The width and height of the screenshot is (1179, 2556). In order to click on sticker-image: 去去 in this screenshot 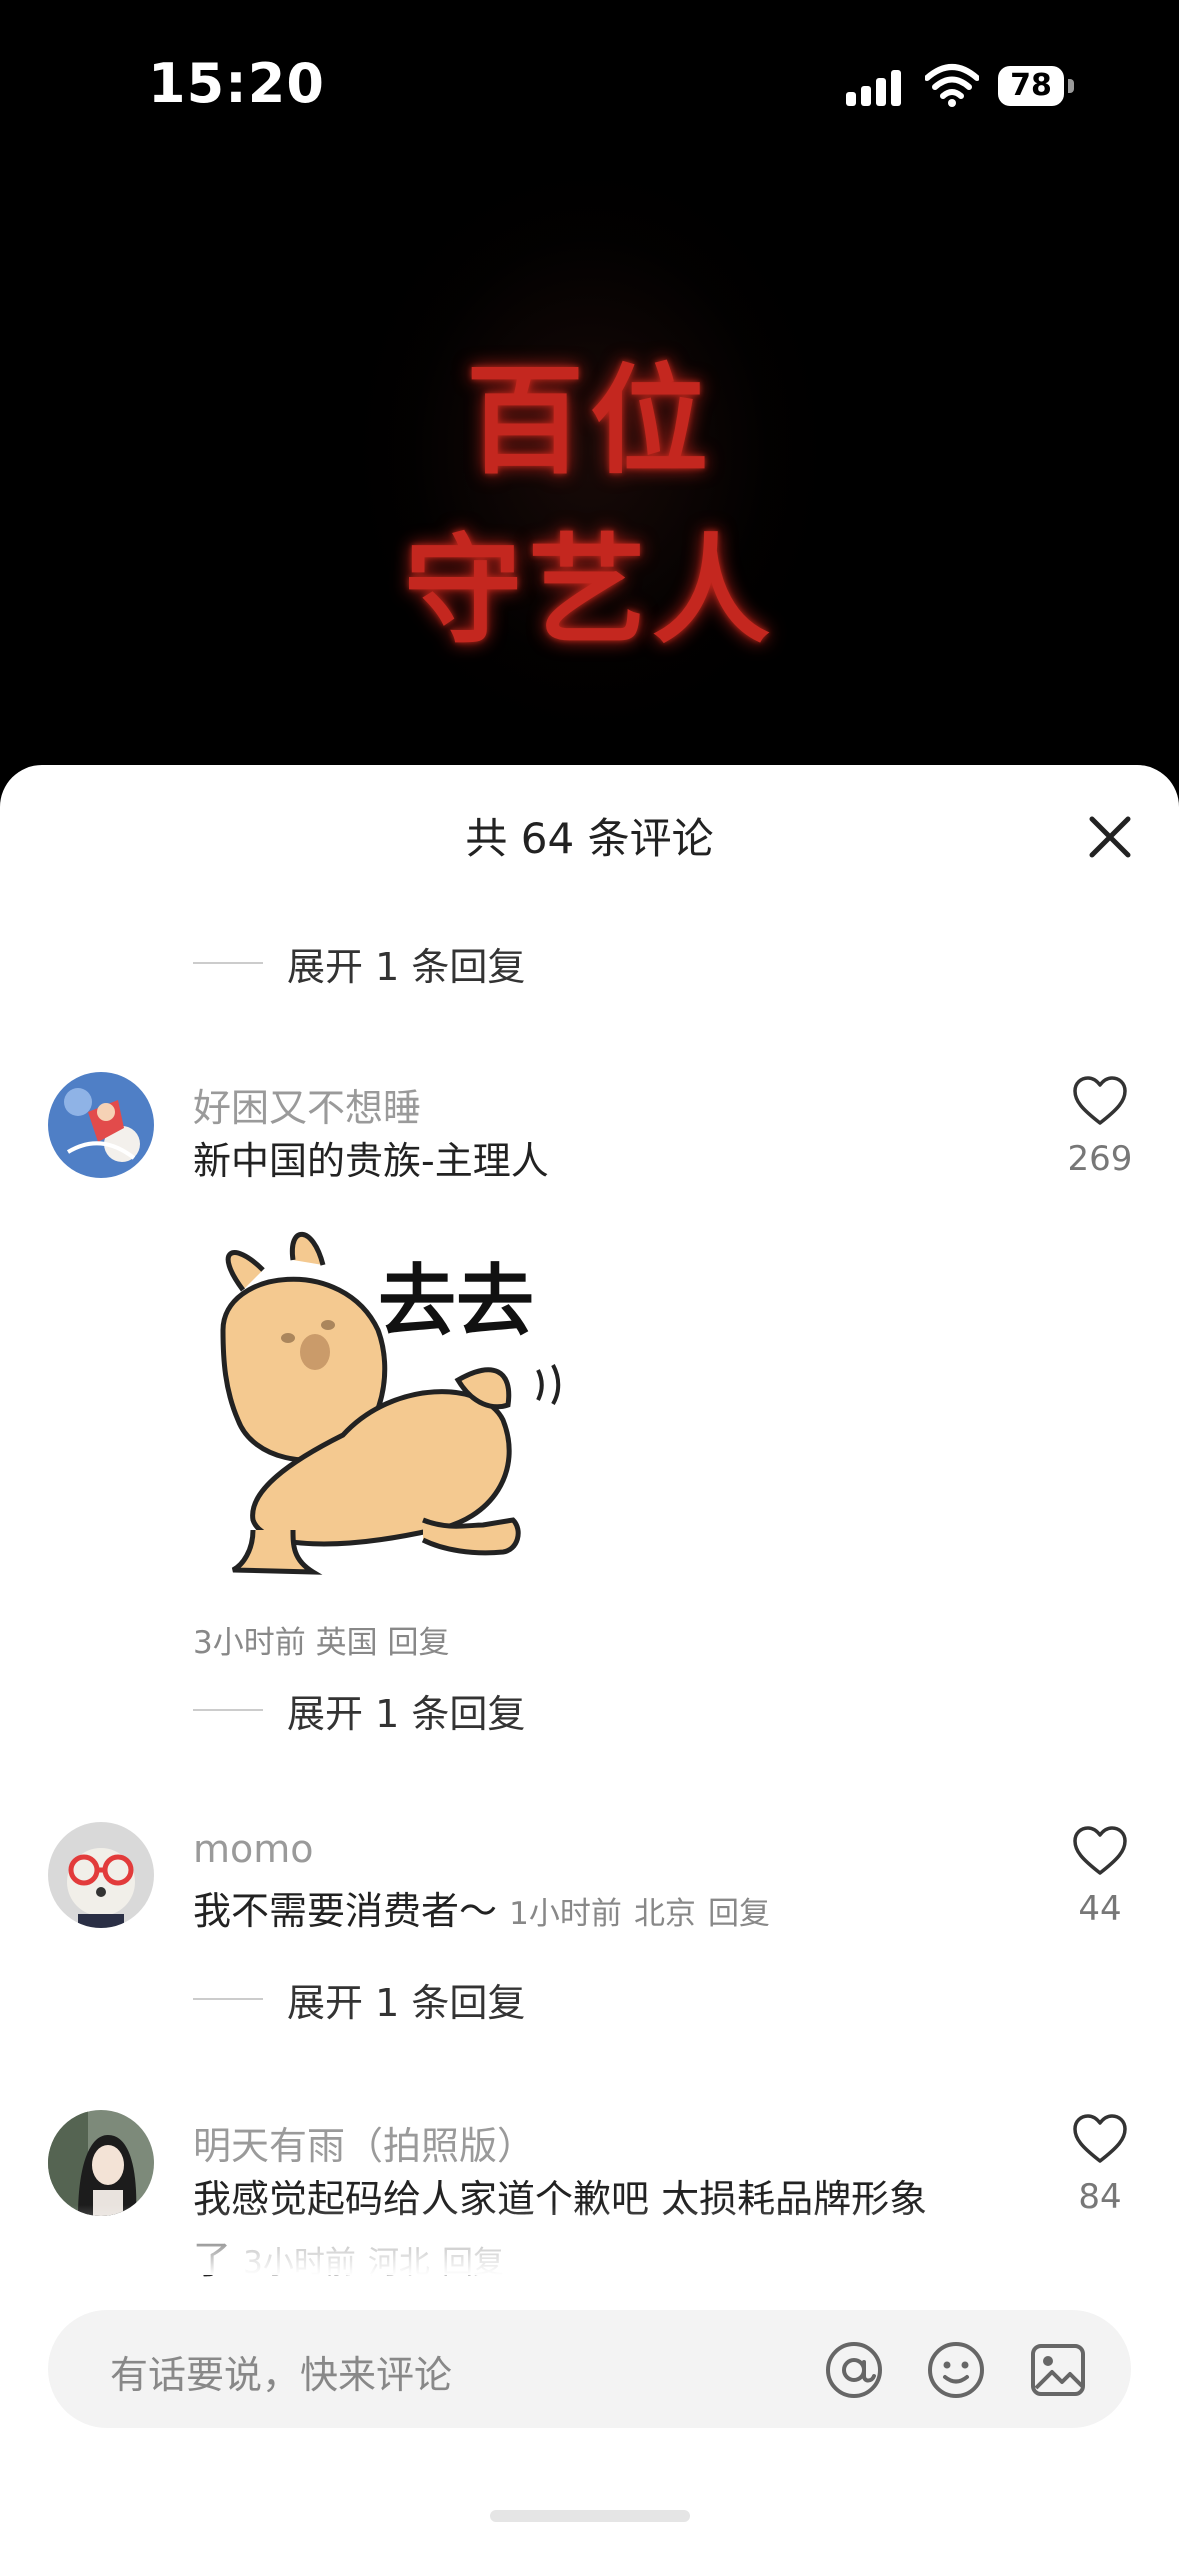, I will do `click(423, 1400)`.